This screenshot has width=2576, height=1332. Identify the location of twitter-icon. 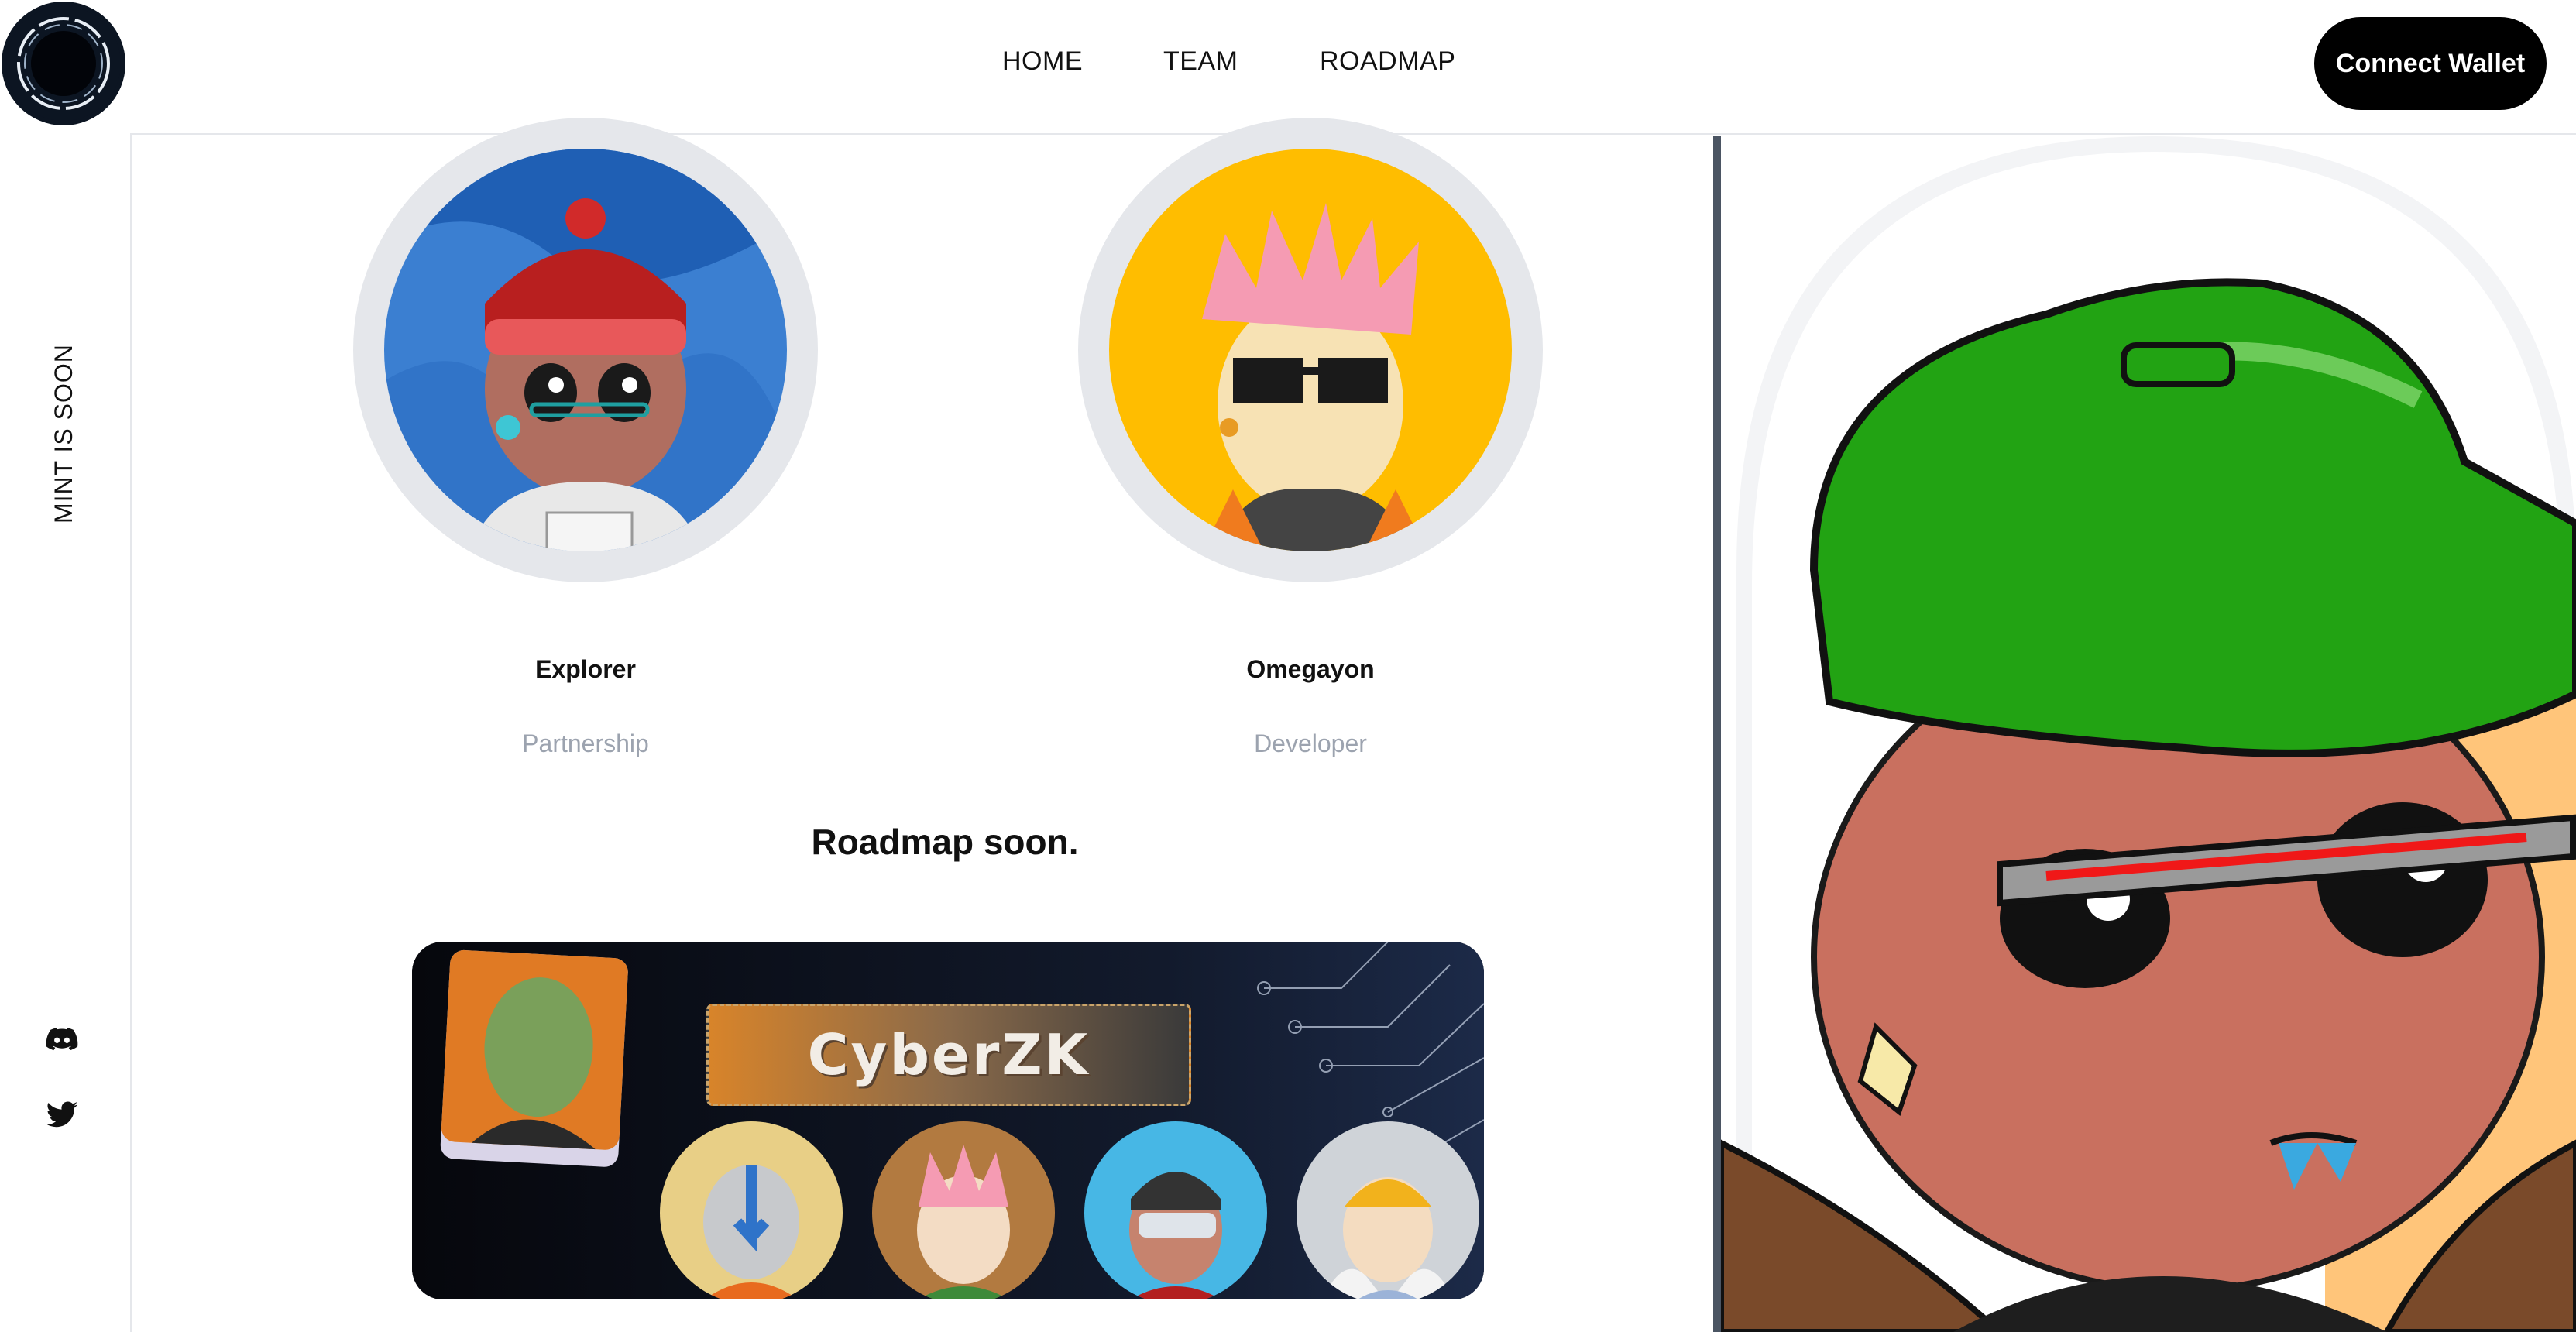
(62, 1114).